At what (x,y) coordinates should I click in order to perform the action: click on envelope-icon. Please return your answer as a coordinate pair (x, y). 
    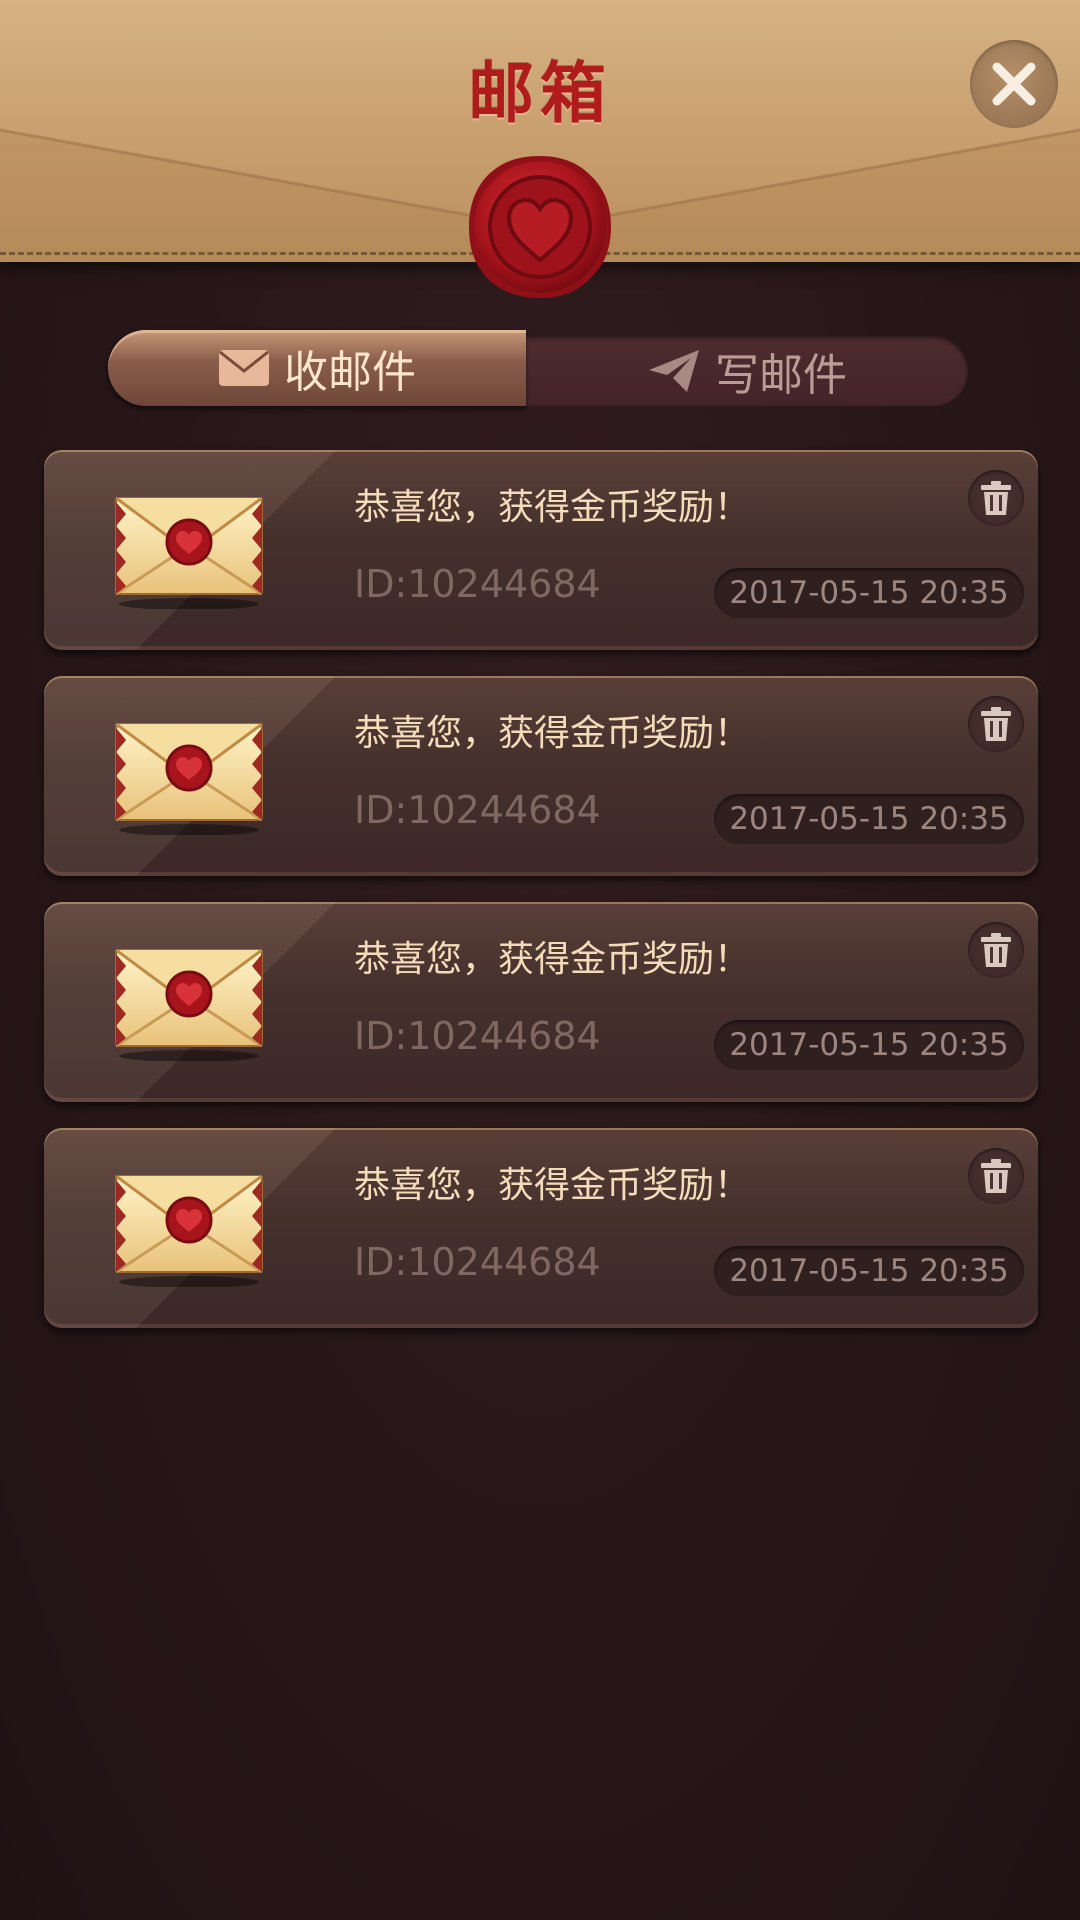
    Looking at the image, I should click on (244, 368).